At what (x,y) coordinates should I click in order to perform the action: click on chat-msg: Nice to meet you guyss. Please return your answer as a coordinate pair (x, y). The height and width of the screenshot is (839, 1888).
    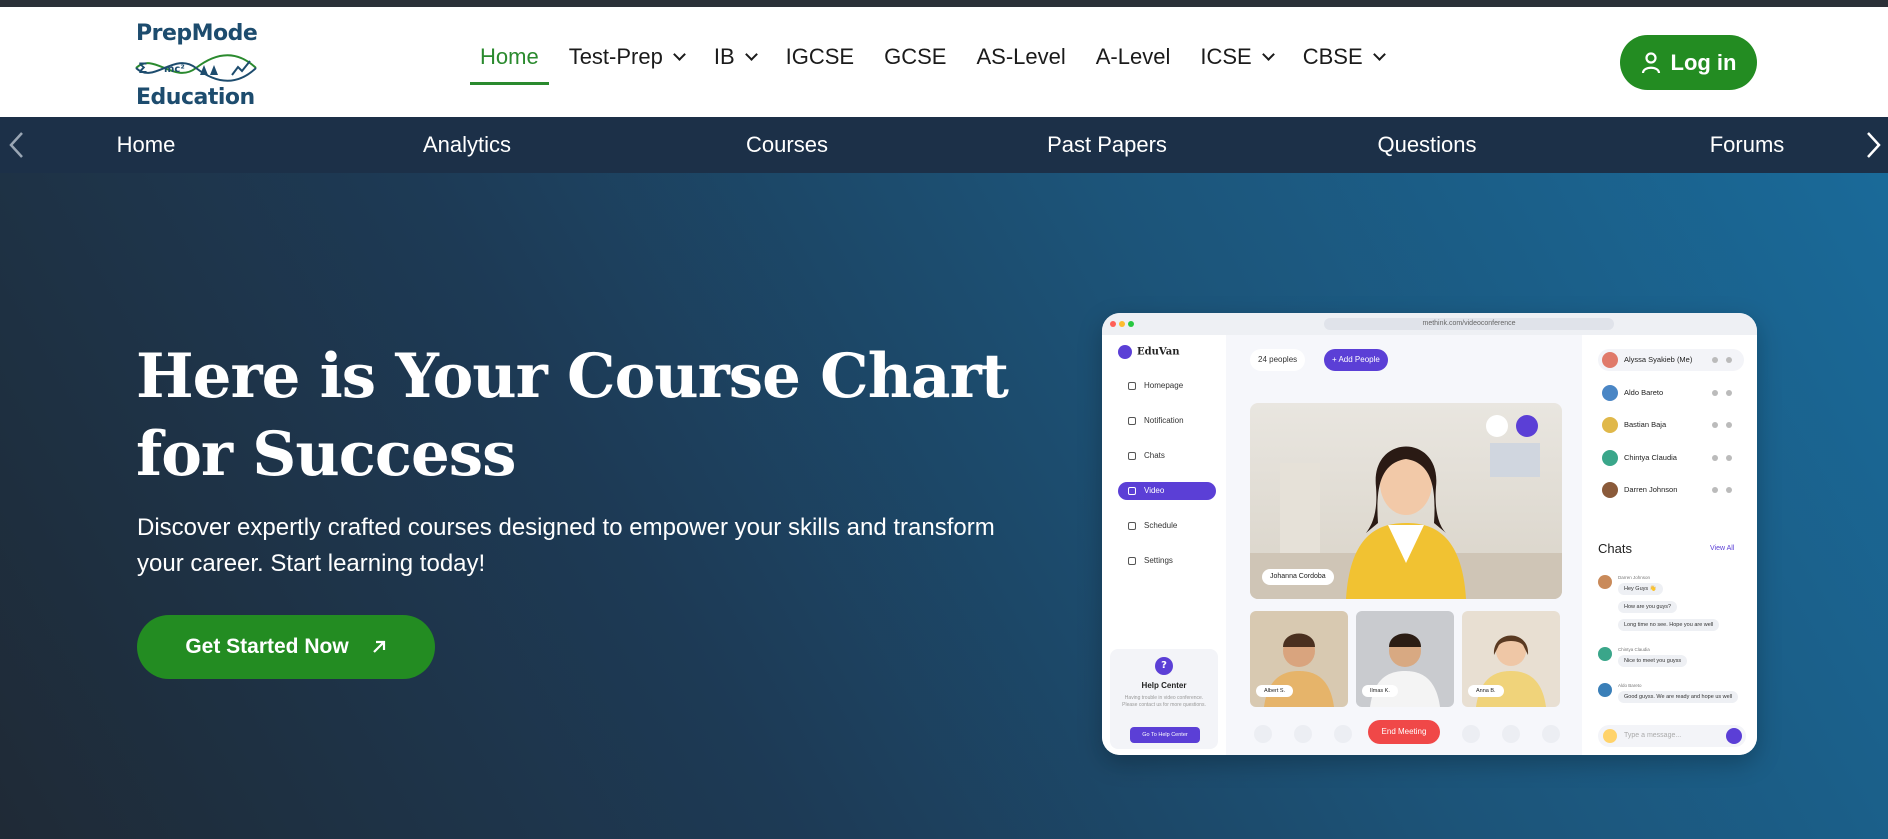
    Looking at the image, I should click on (1653, 661).